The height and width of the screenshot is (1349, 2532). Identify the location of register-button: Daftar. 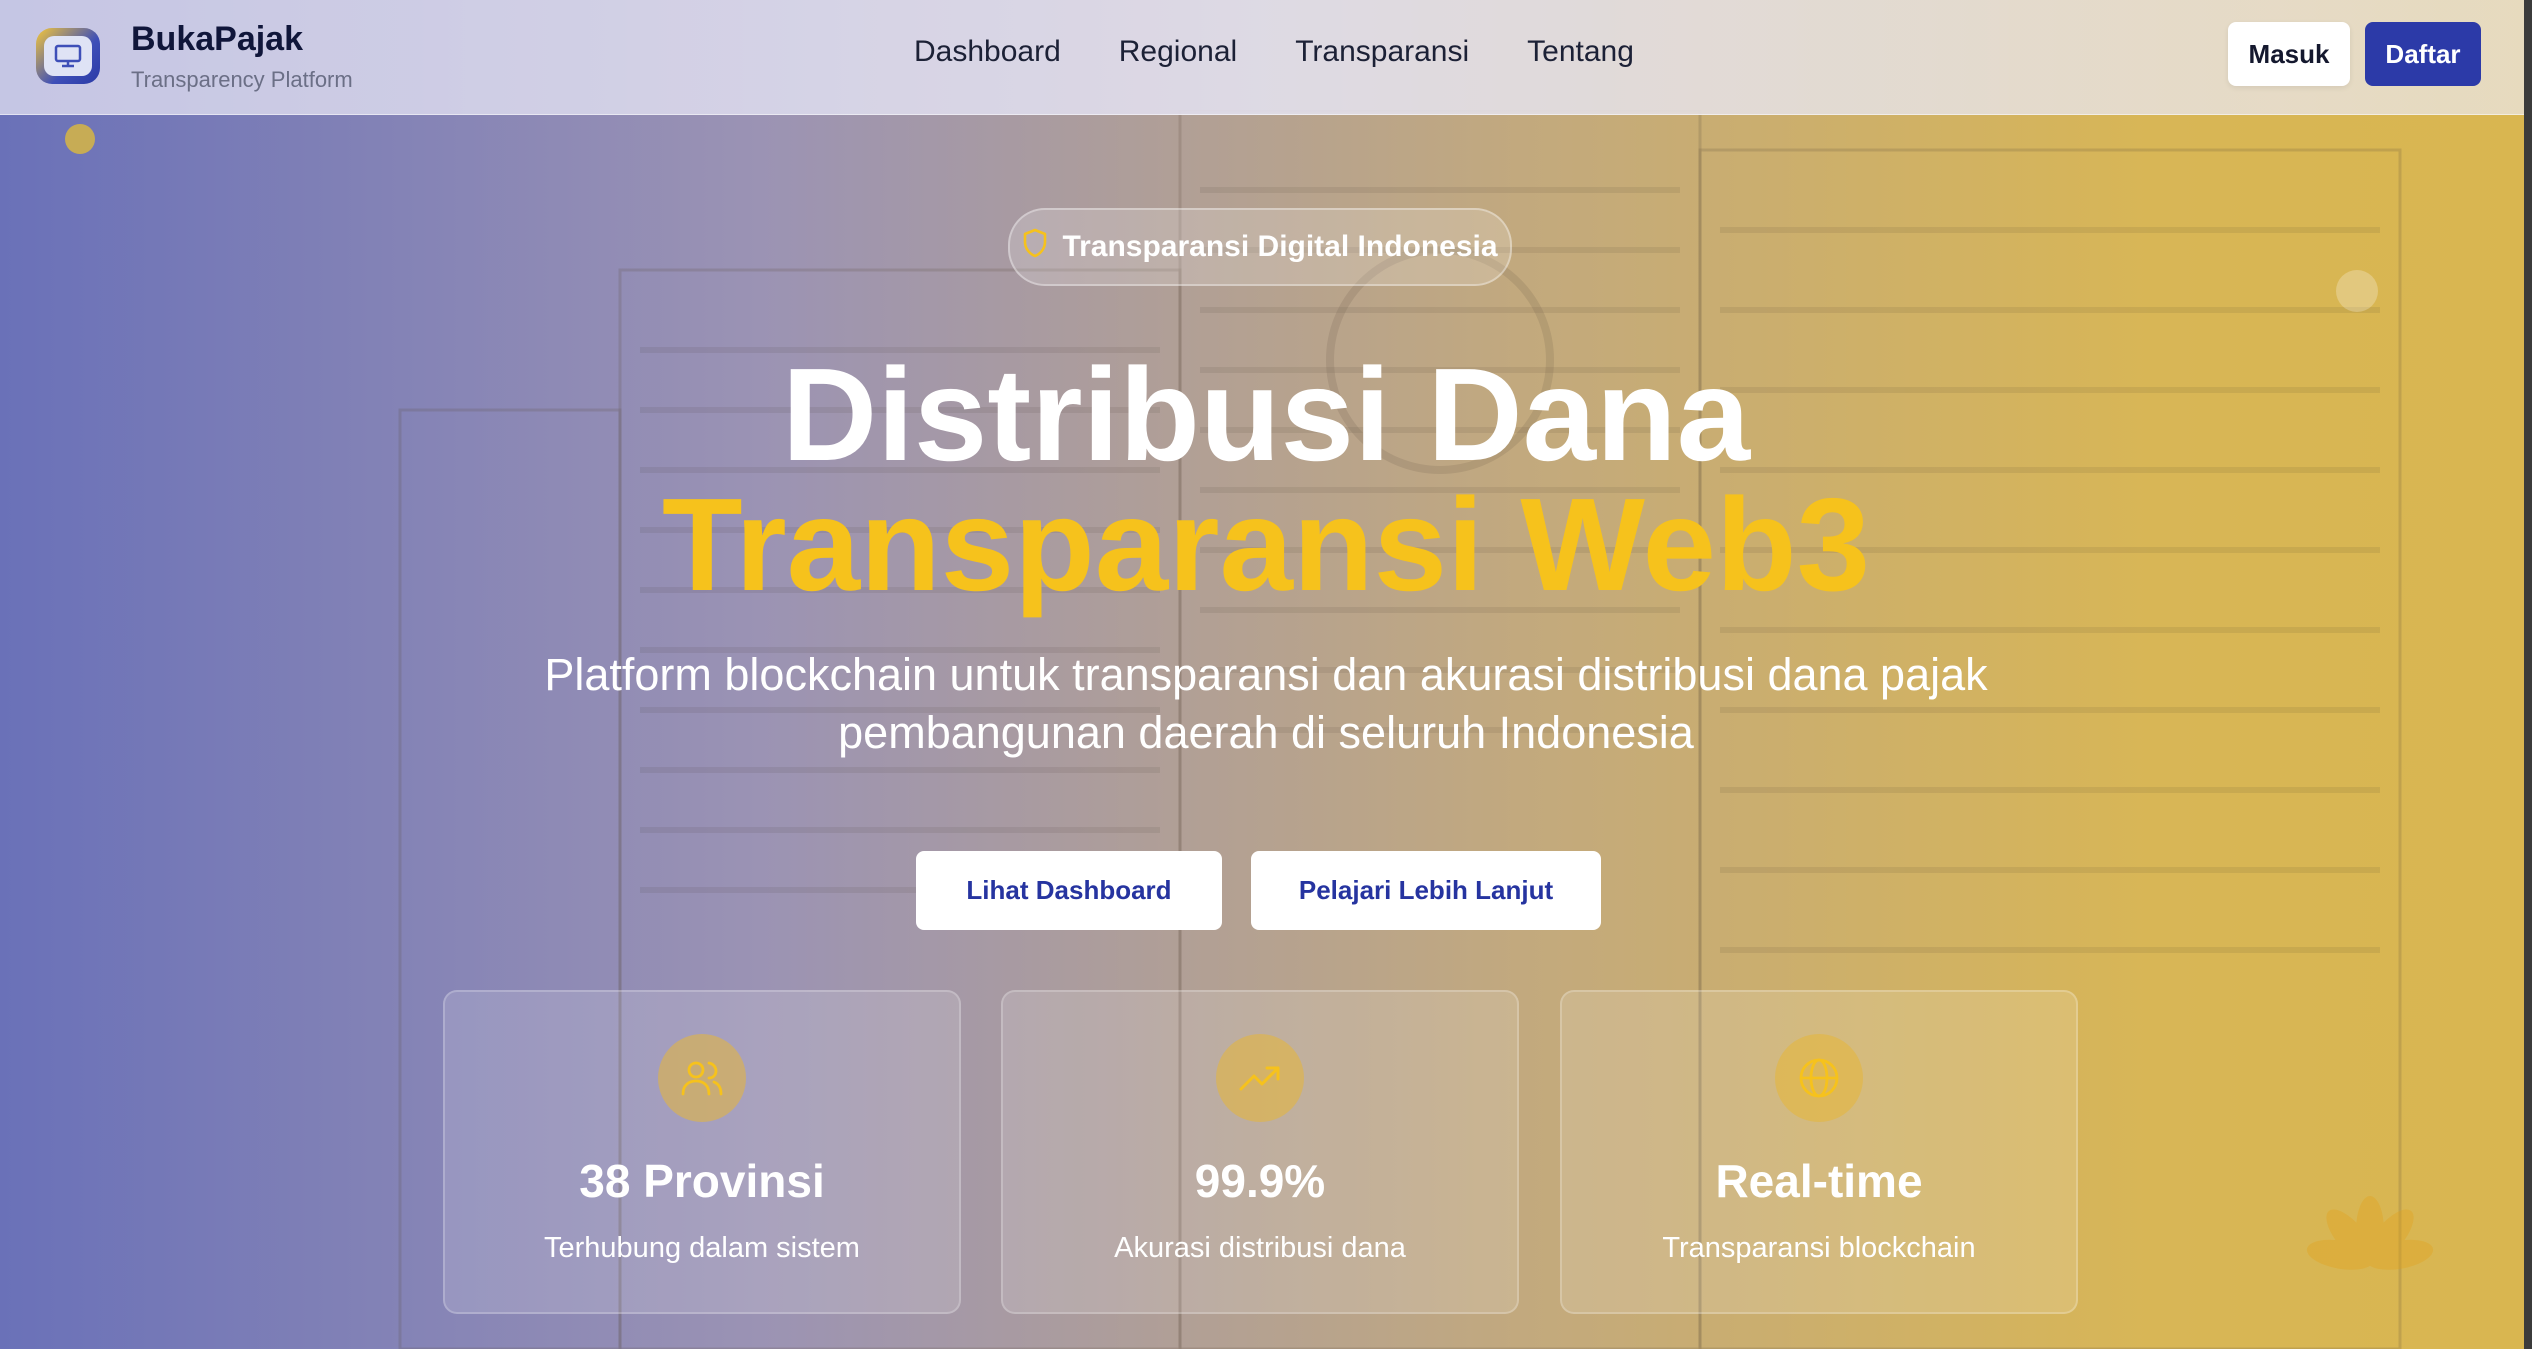
(2423, 54).